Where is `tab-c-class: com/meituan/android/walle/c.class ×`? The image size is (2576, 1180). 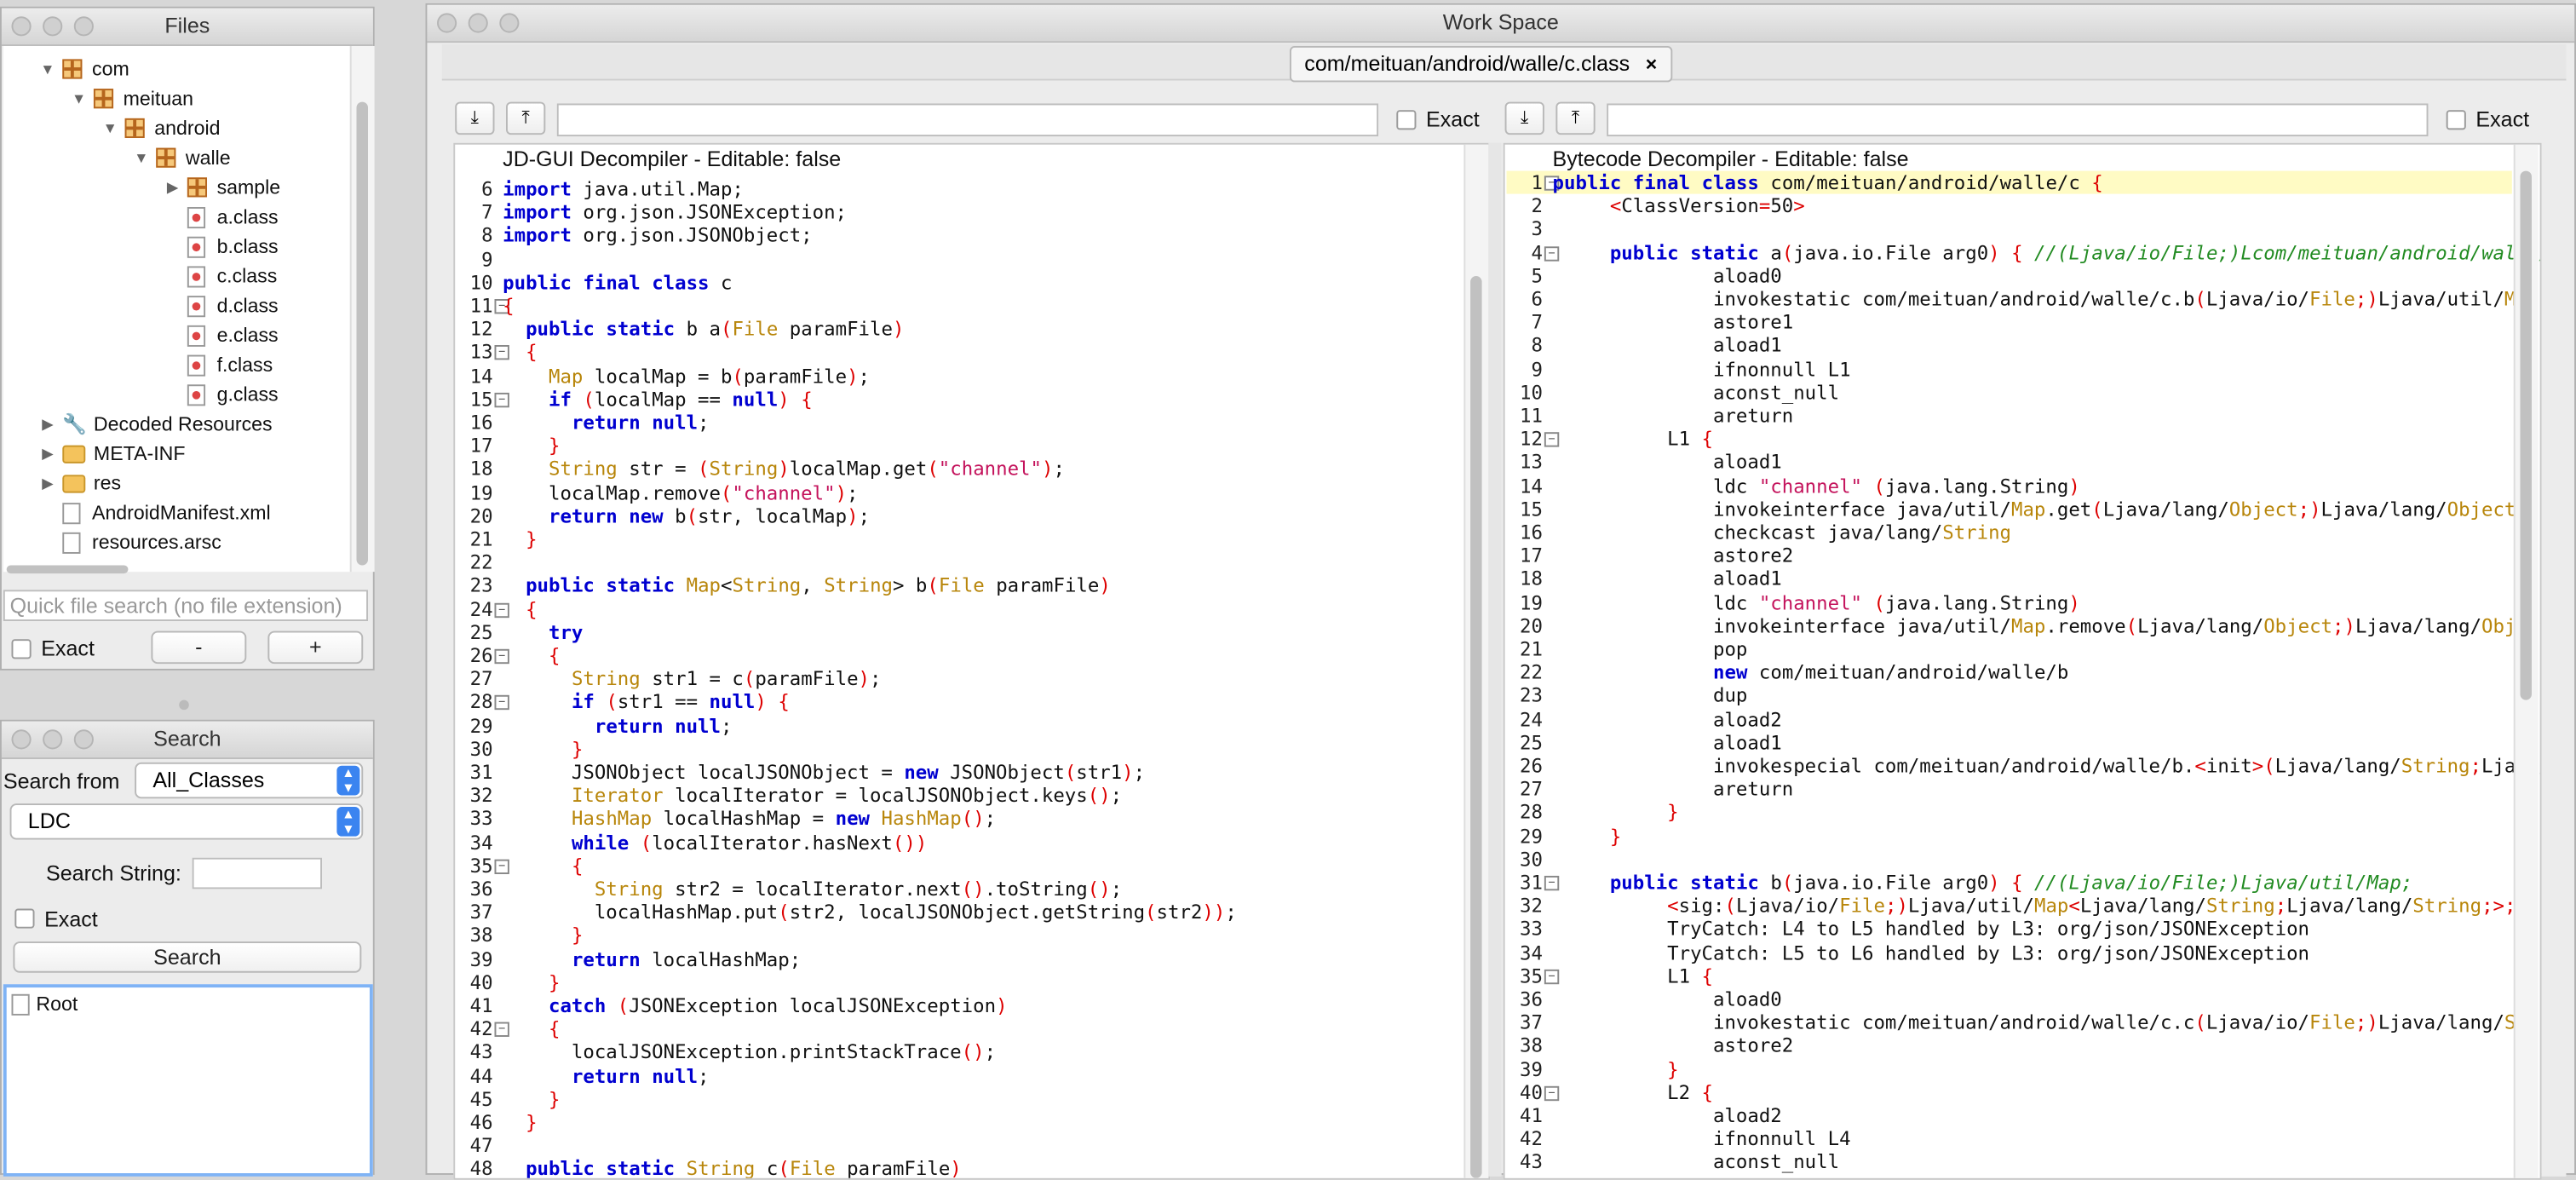
tab-c-class: com/meituan/android/walle/c.class × is located at coordinates (1481, 64).